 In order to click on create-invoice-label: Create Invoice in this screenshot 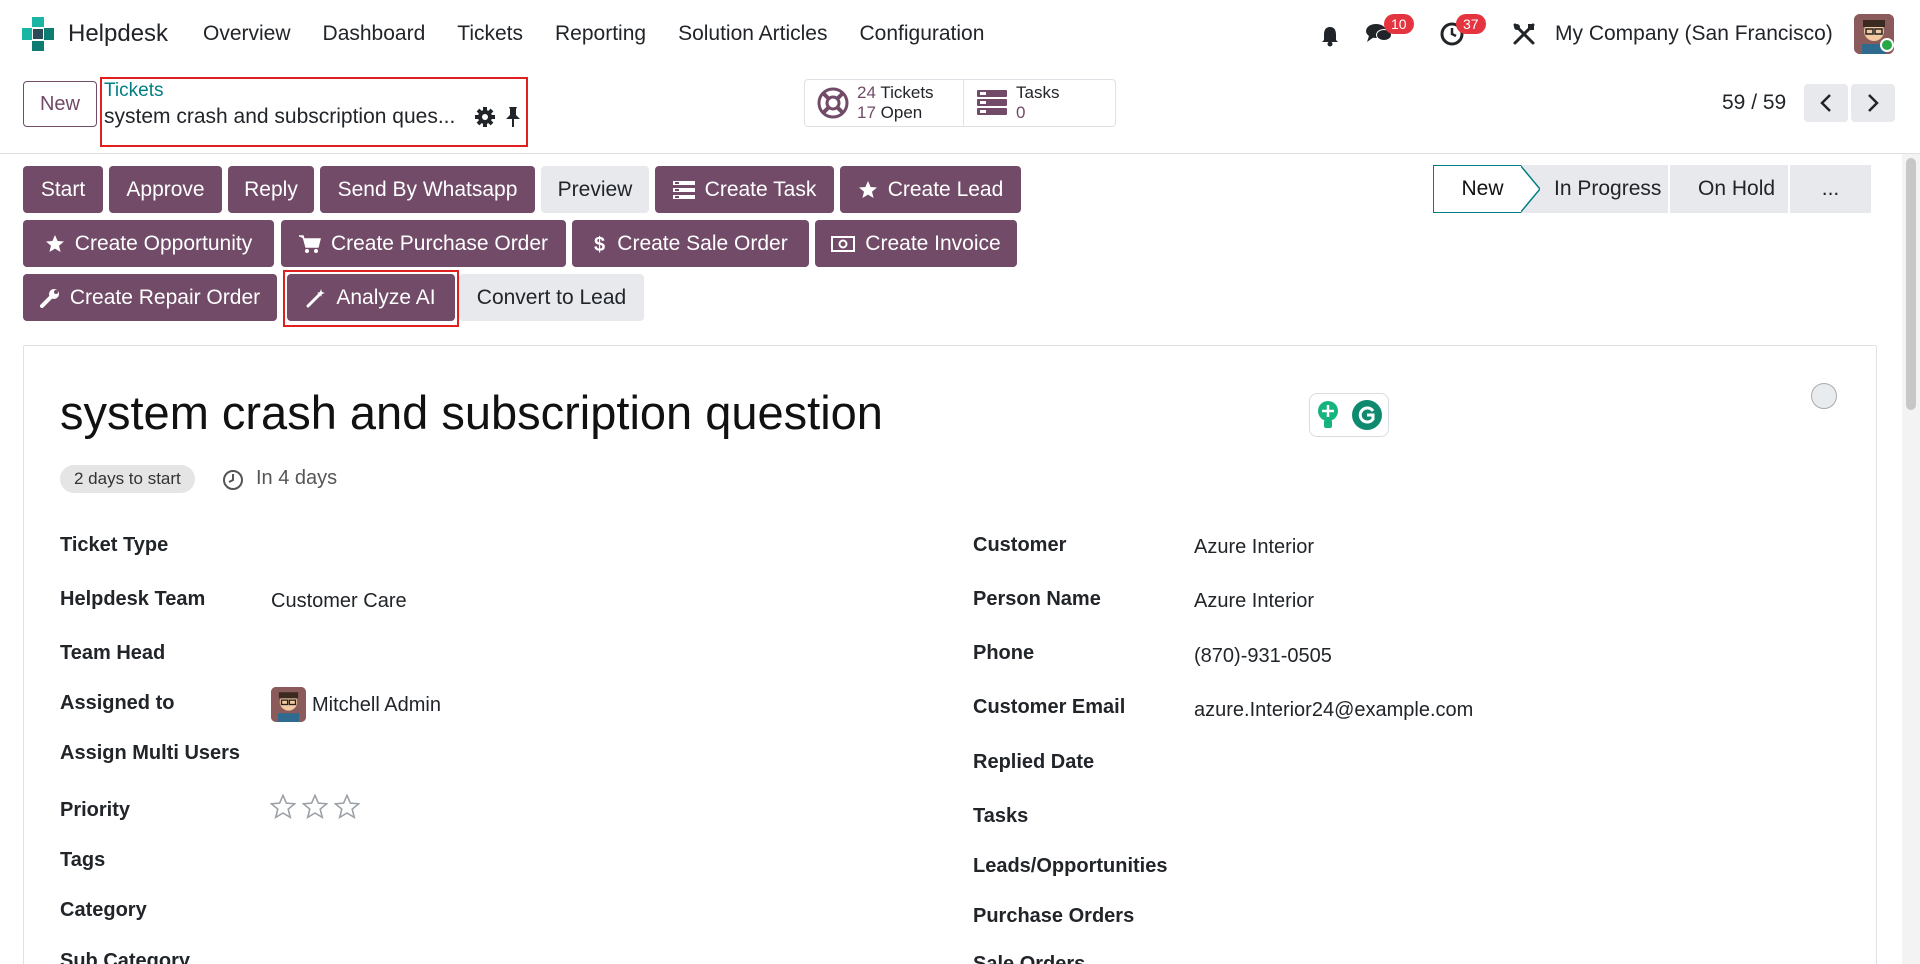, I will do `click(933, 243)`.